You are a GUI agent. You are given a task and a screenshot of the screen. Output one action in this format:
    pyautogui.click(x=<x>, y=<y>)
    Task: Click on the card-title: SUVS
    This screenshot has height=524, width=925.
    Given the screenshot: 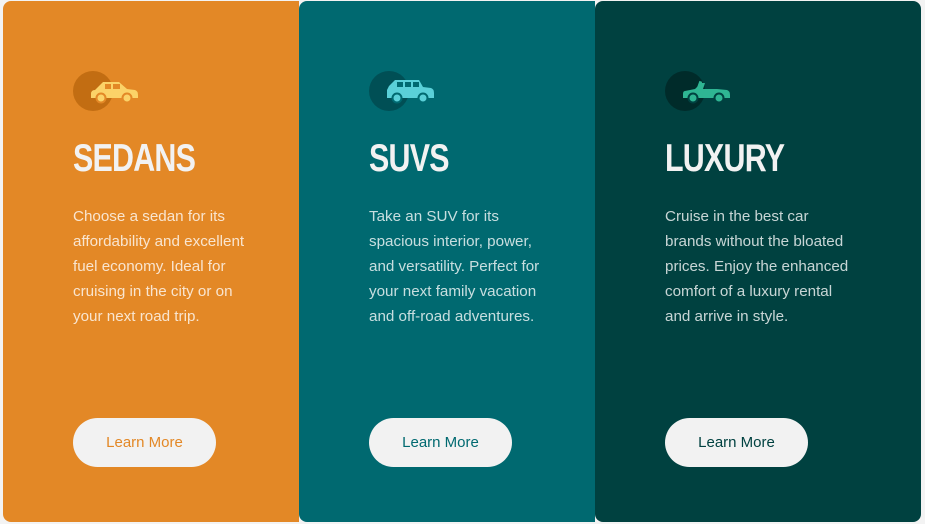 What is the action you would take?
    pyautogui.click(x=409, y=158)
    